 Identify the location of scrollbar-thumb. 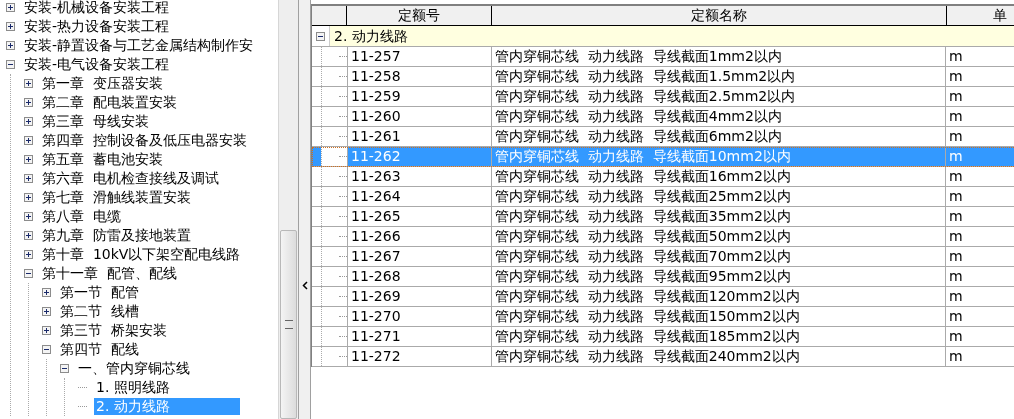
(288, 324).